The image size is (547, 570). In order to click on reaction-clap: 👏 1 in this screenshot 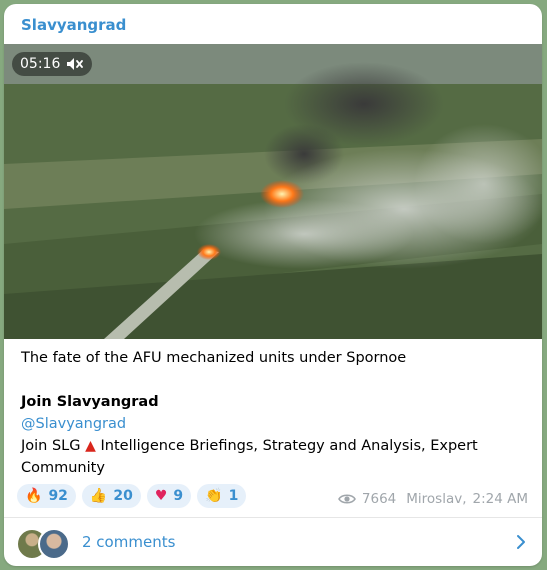, I will do `click(222, 496)`.